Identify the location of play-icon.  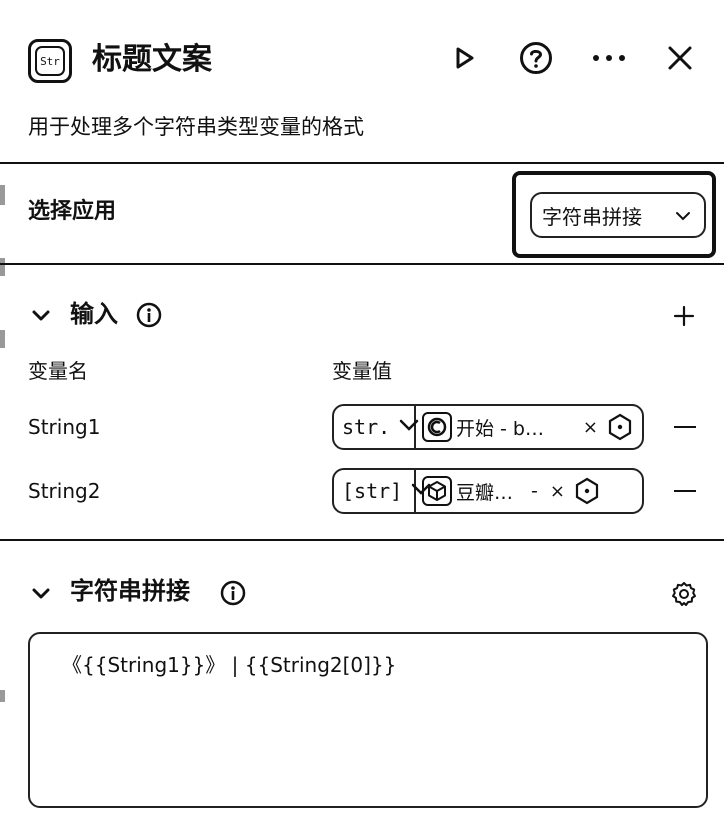
(464, 58).